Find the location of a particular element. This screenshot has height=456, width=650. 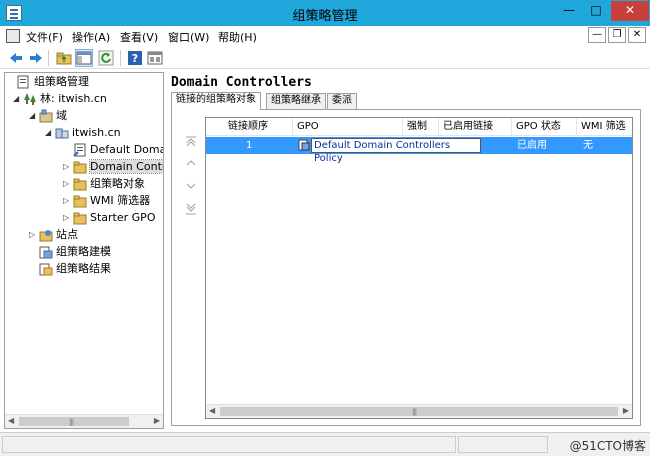

properties-icon is located at coordinates (155, 58).